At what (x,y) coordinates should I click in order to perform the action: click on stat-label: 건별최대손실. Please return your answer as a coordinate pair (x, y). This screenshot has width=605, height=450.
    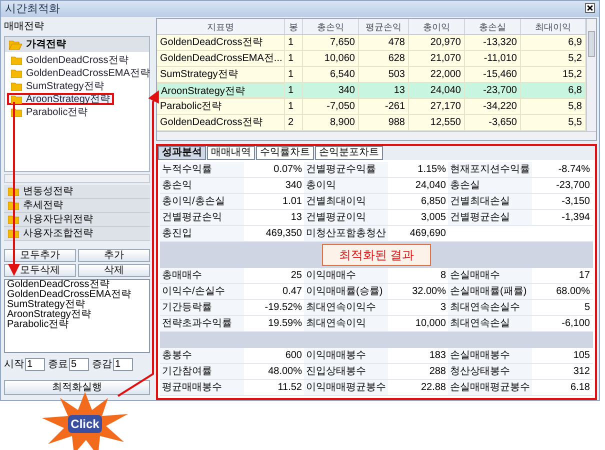
    Looking at the image, I should click on (490, 201).